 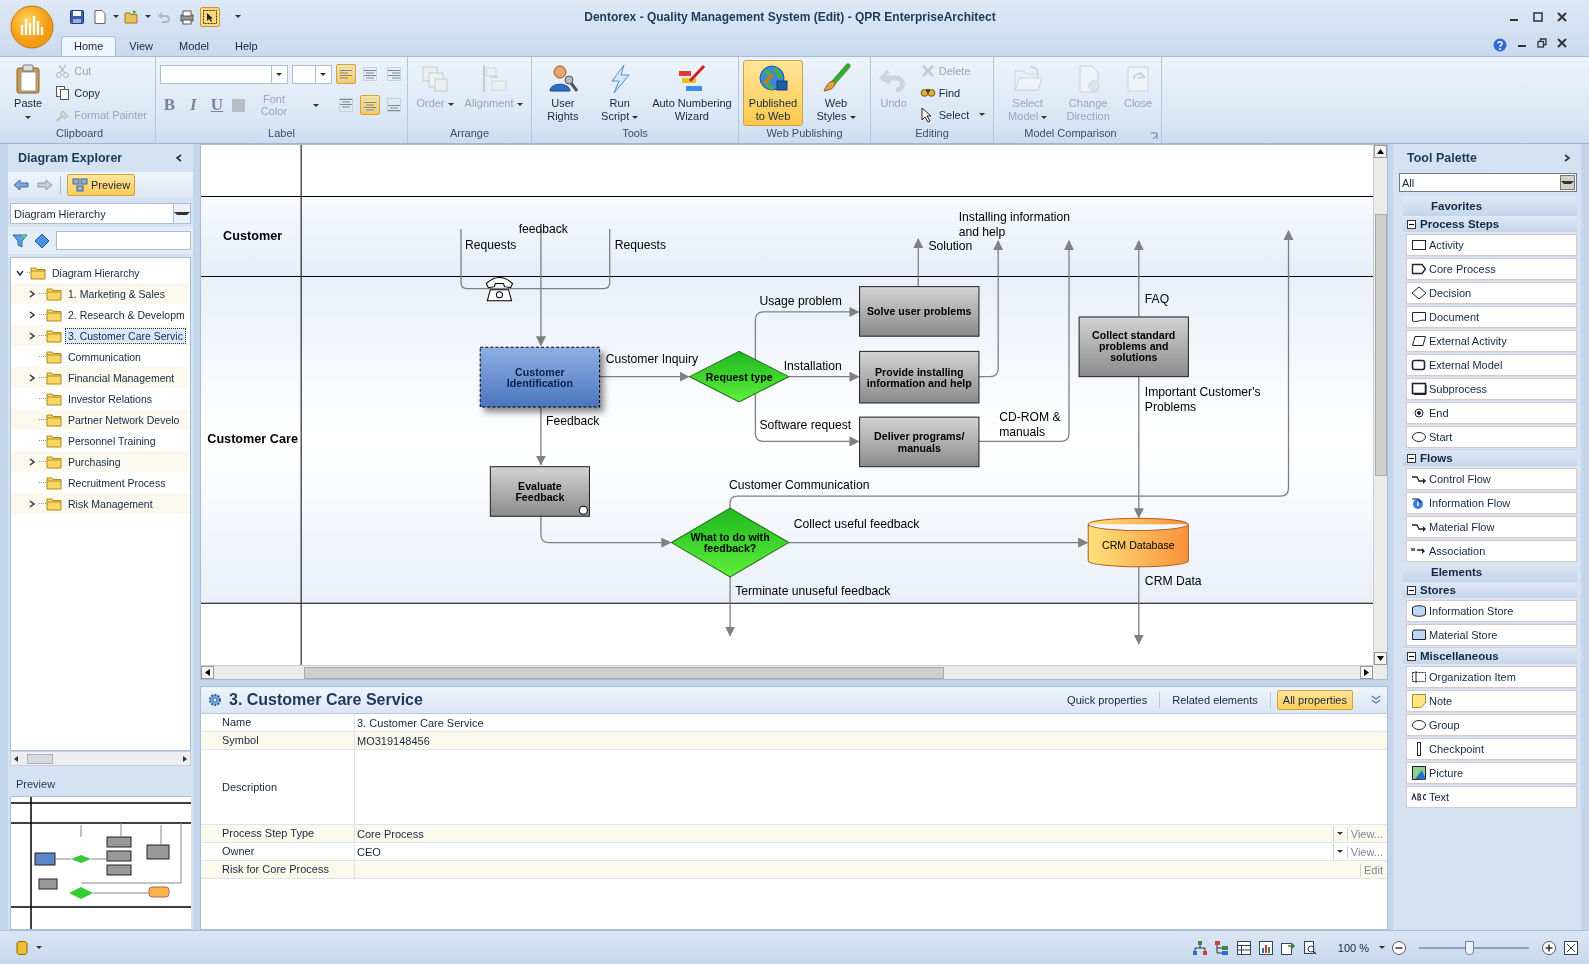 What do you see at coordinates (125, 335) in the screenshot?
I see `tree-item: 3. Customer Care Servic` at bounding box center [125, 335].